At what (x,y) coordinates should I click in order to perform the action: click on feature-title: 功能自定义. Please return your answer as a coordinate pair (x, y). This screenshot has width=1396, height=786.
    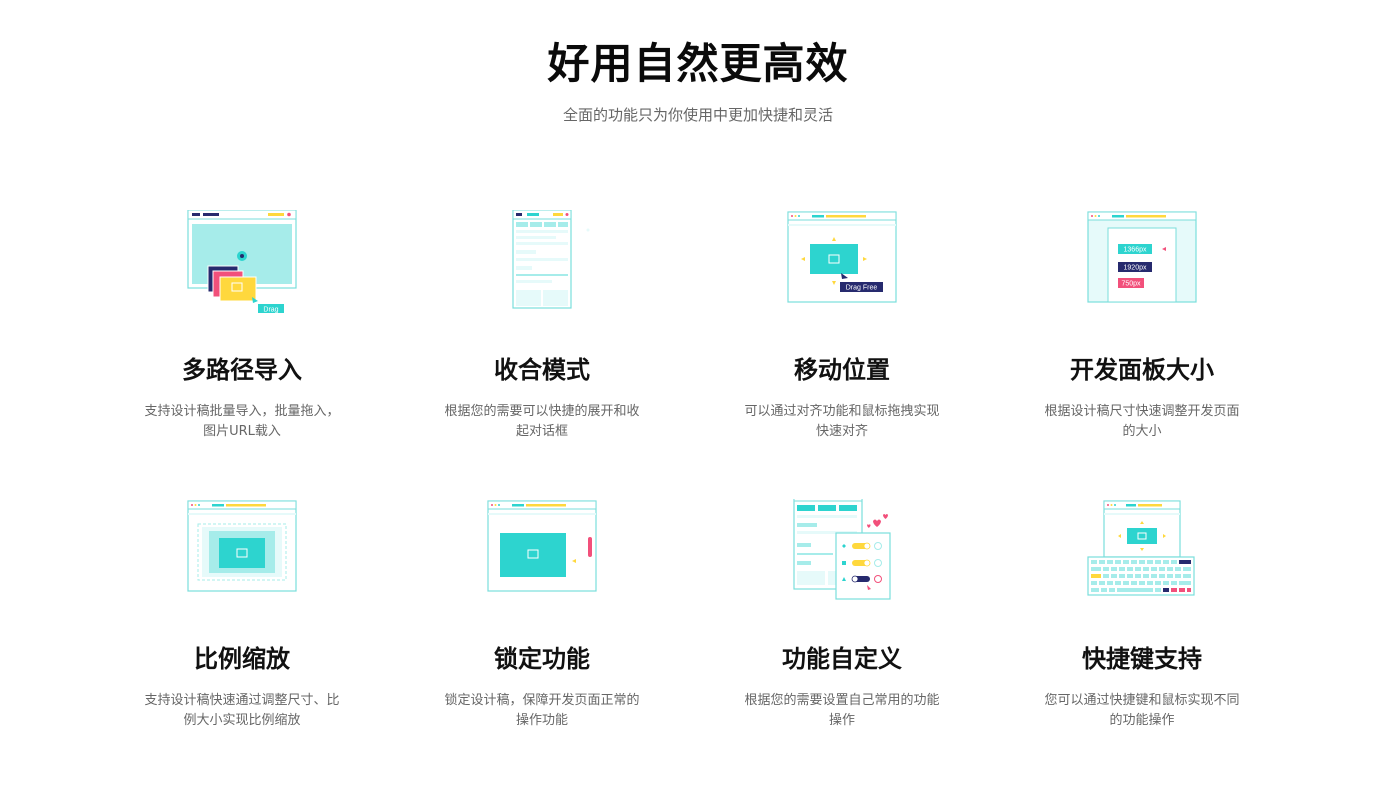
    Looking at the image, I should click on (842, 659).